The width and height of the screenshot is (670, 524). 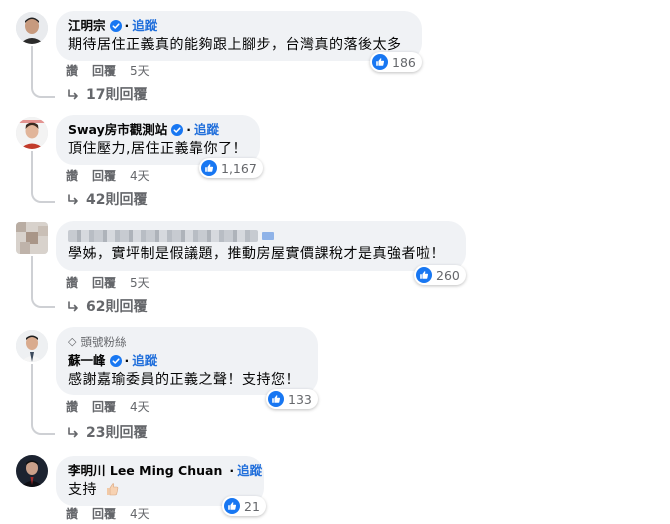 What do you see at coordinates (87, 26) in the screenshot?
I see `author-name: 江明宗` at bounding box center [87, 26].